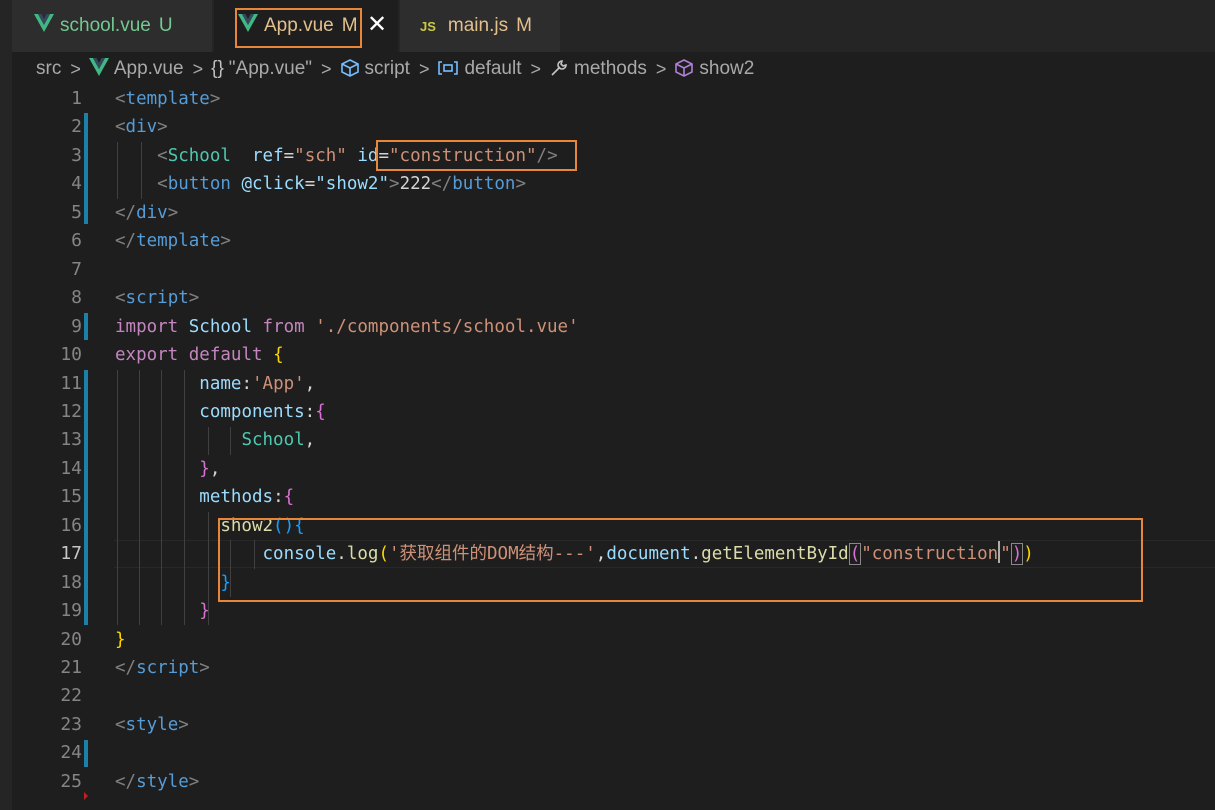 Image resolution: width=1215 pixels, height=810 pixels. I want to click on code-token: show2, so click(352, 184).